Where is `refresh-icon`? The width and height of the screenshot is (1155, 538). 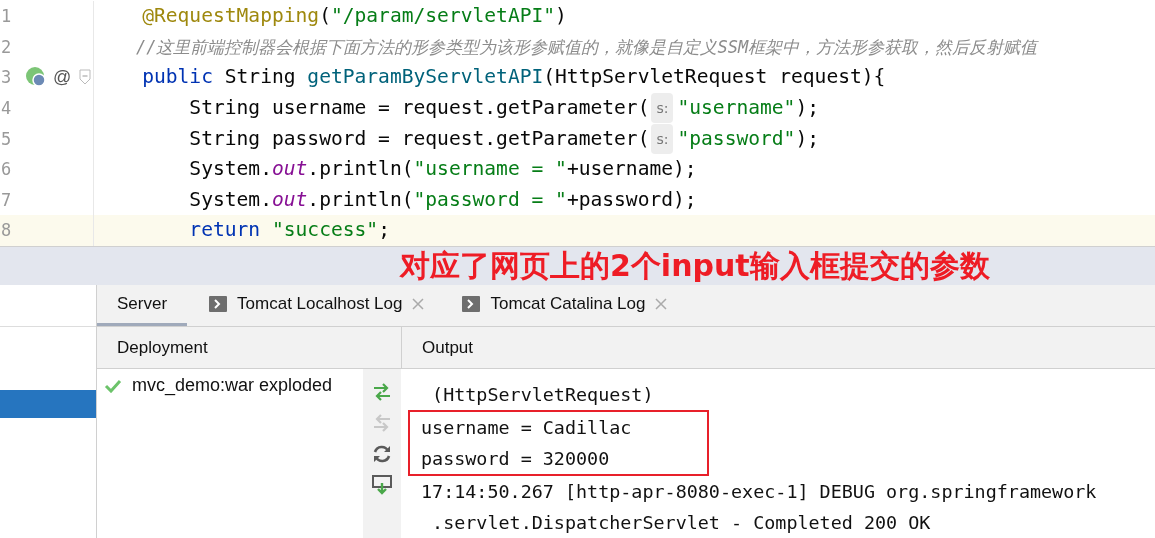
refresh-icon is located at coordinates (382, 454).